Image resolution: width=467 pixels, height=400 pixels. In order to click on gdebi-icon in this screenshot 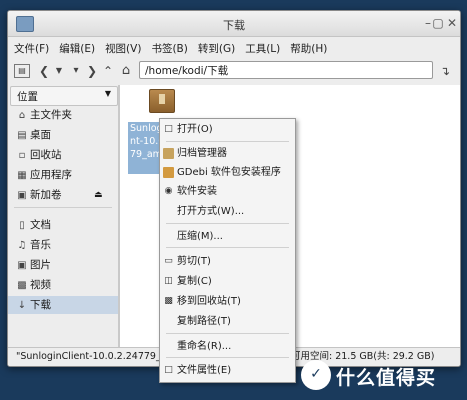, I will do `click(168, 172)`.